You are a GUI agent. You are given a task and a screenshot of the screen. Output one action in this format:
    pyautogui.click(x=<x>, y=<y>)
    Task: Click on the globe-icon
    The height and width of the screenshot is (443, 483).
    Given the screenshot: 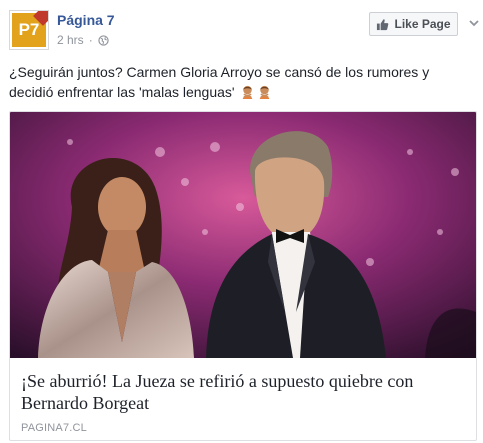 What is the action you would take?
    pyautogui.click(x=103, y=40)
    